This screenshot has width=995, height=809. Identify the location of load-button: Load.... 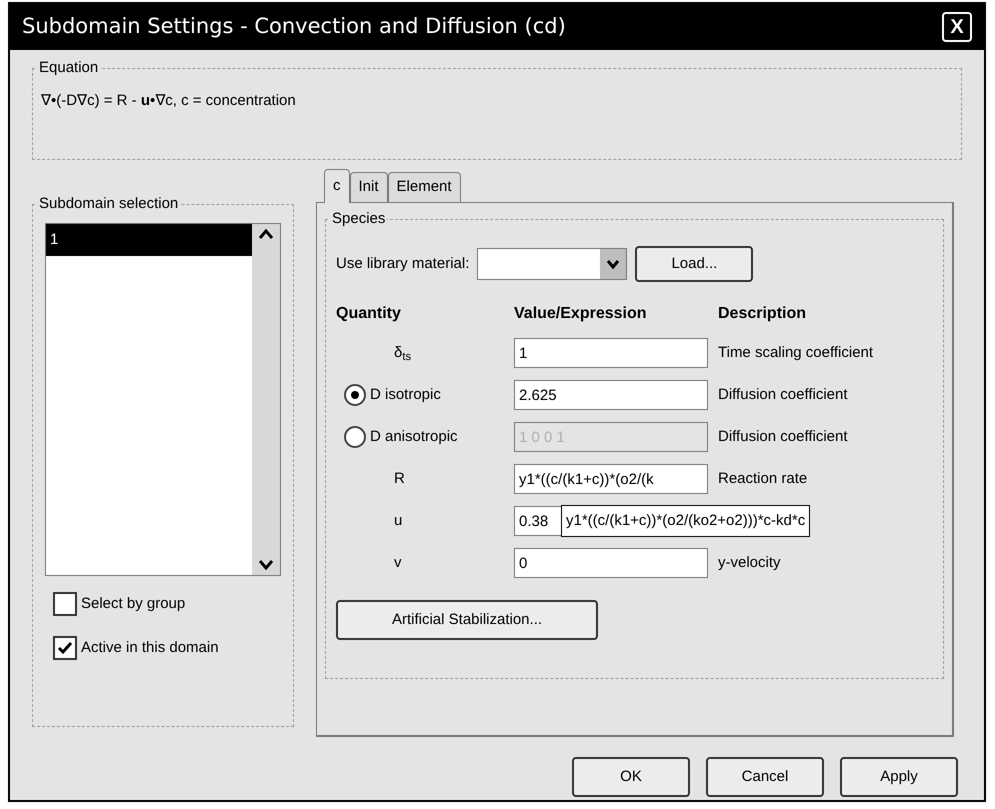
(694, 264).